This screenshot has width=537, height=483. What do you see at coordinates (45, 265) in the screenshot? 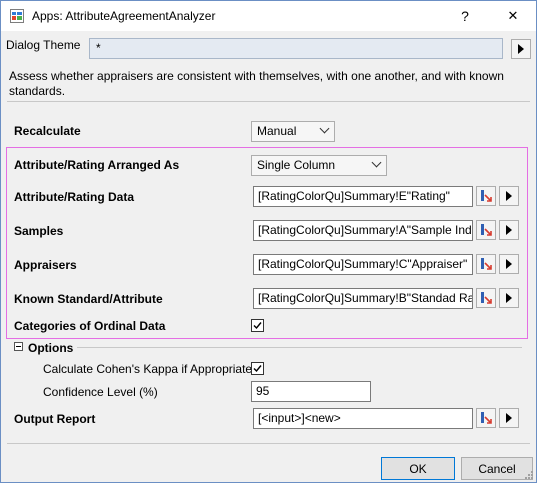
I see `appraisers-label: Appraisers` at bounding box center [45, 265].